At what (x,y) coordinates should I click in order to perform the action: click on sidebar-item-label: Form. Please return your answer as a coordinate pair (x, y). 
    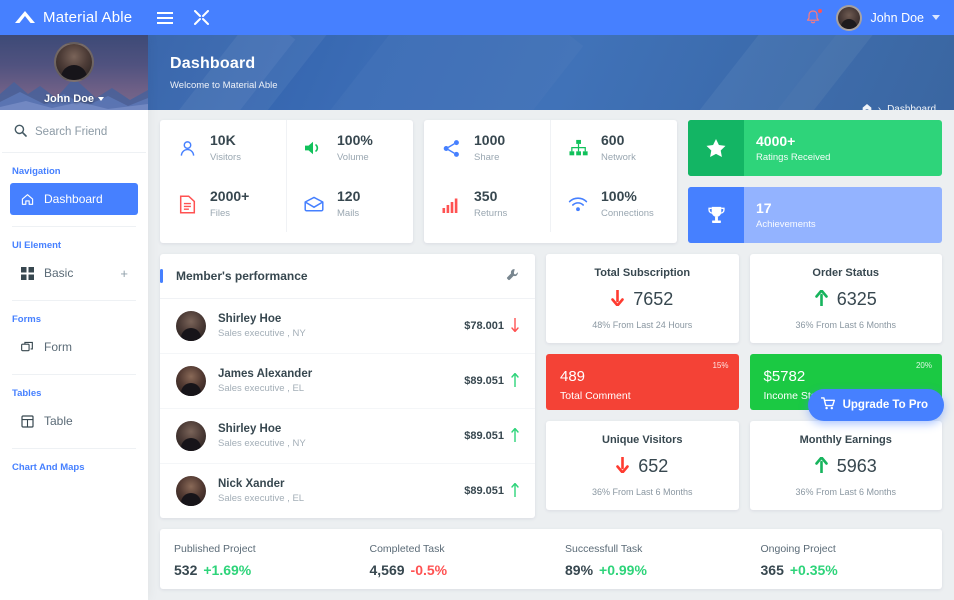
    Looking at the image, I should click on (58, 347).